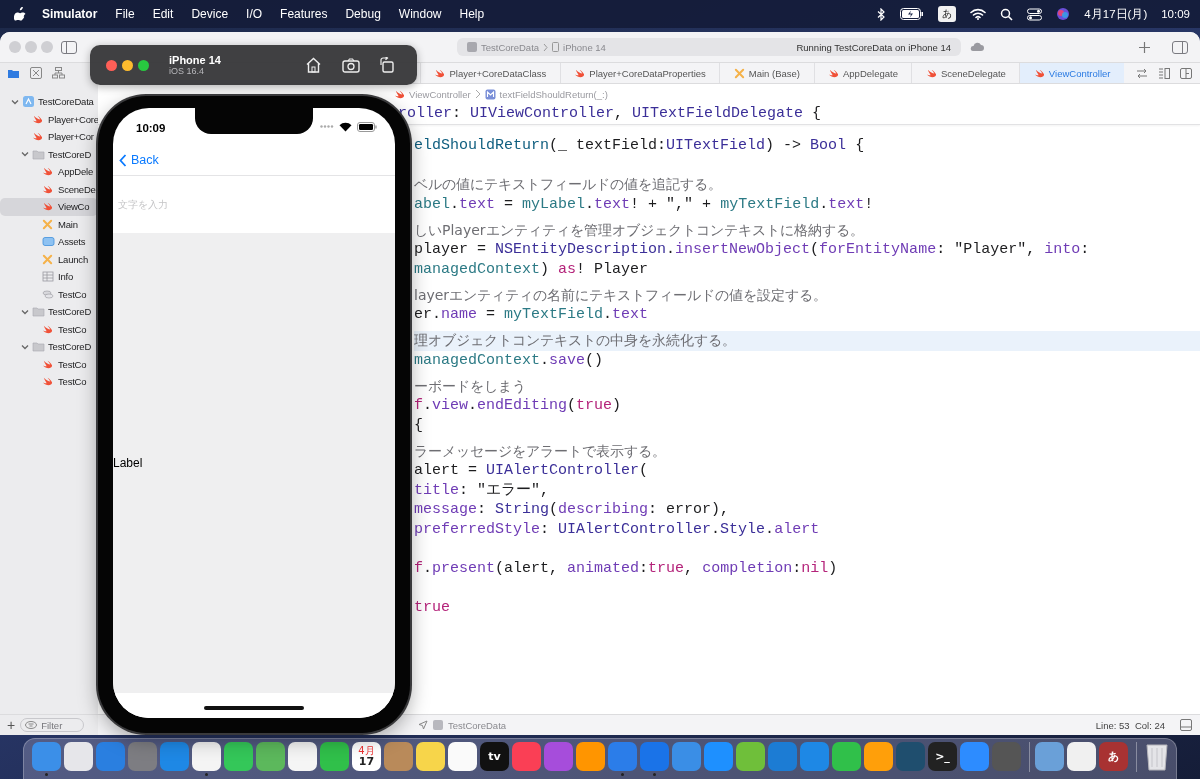  I want to click on menu-item: Features, so click(304, 14).